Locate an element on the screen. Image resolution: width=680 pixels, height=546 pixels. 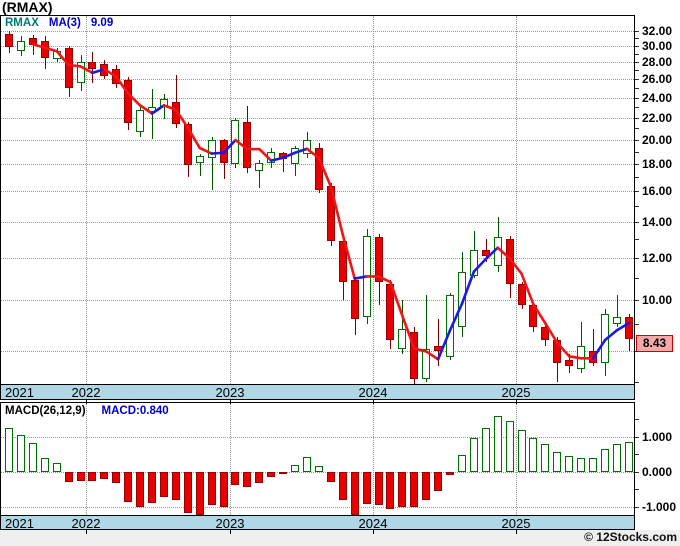
y-axis-label: 0.000 is located at coordinates (657, 472).